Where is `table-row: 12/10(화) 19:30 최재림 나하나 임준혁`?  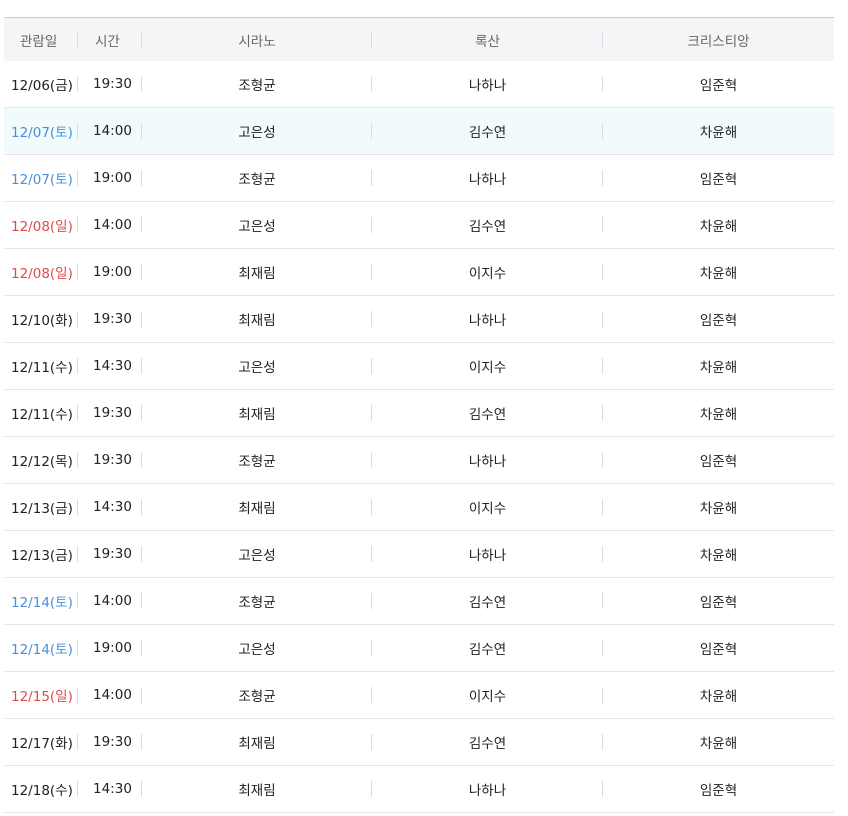 table-row: 12/10(화) 19:30 최재림 나하나 임준혁 is located at coordinates (419, 319).